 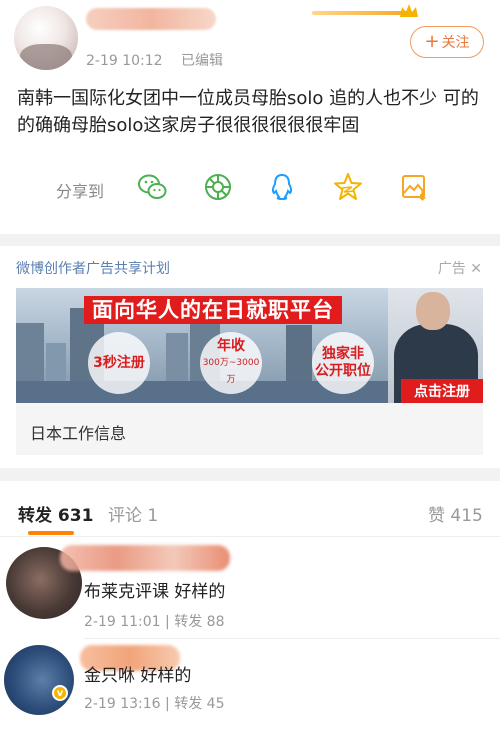 What do you see at coordinates (343, 371) in the screenshot?
I see `badge-exclusive-line2: 公开职位` at bounding box center [343, 371].